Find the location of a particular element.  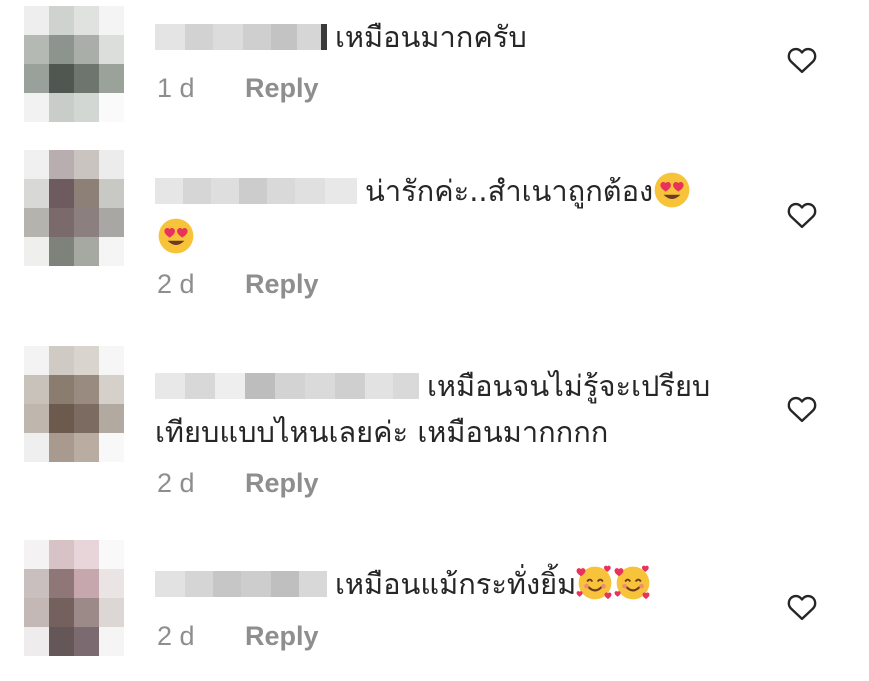

comment-body: เหมือนแม้กระทั่งยิ้ม is located at coordinates (455, 584).